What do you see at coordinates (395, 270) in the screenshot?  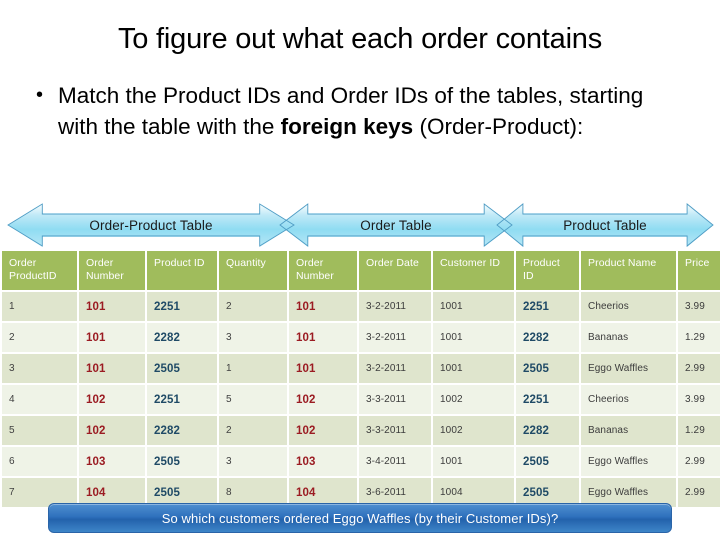 I see `column-header-order-date: Order Date` at bounding box center [395, 270].